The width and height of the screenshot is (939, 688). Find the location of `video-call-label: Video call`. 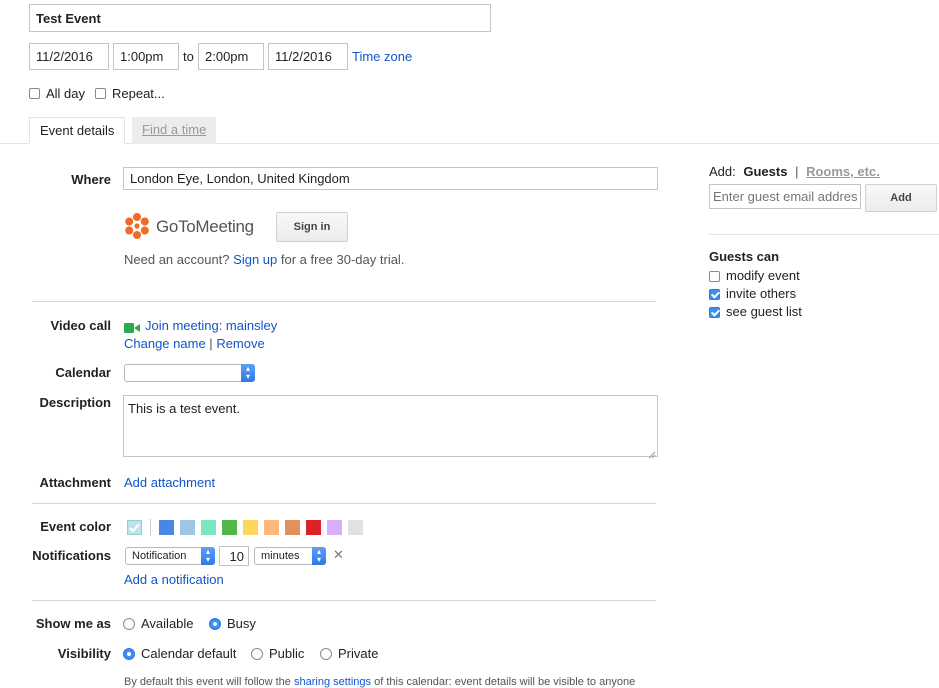

video-call-label: Video call is located at coordinates (80, 325).